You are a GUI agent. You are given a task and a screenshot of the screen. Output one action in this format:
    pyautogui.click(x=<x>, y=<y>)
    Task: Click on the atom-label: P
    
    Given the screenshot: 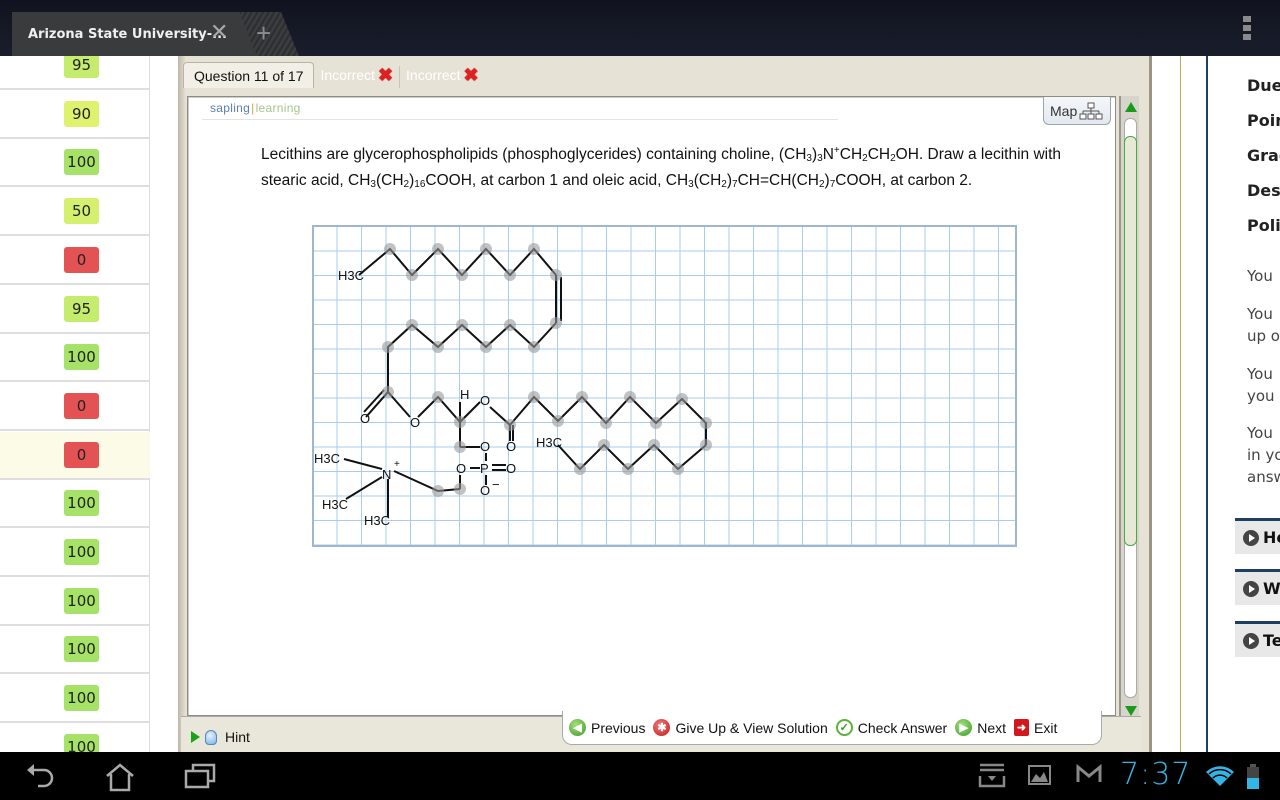 What is the action you would take?
    pyautogui.click(x=484, y=468)
    